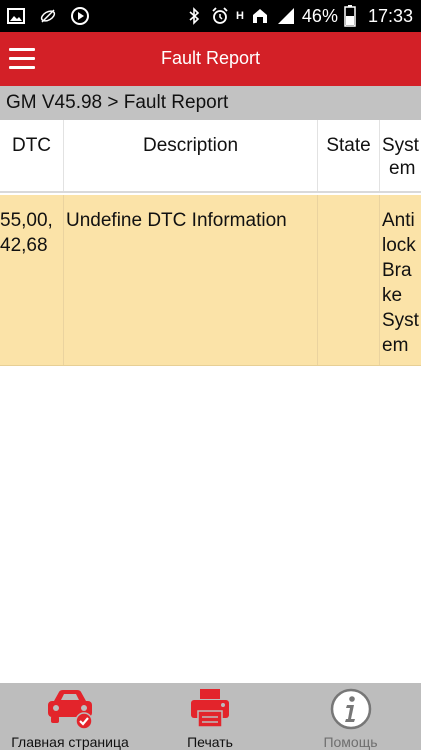  What do you see at coordinates (117, 102) in the screenshot?
I see `breadcrumb-text: GM V45.98 > Fault Report` at bounding box center [117, 102].